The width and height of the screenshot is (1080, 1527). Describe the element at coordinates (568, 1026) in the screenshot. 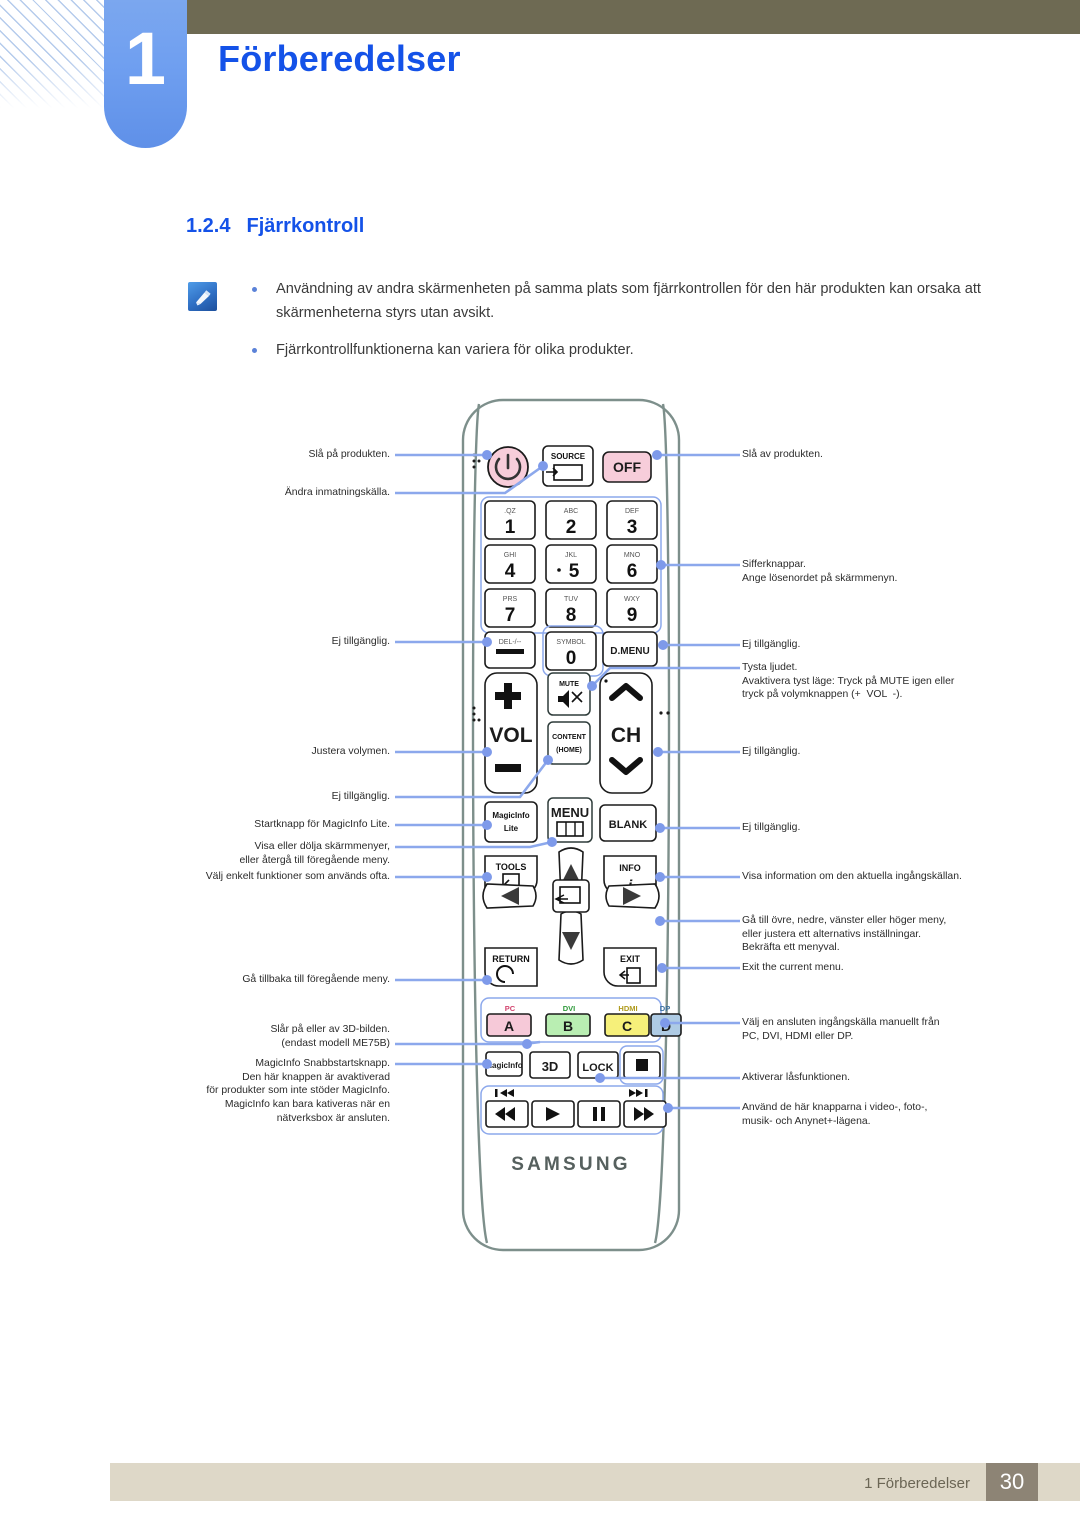

I see `svg-text: B` at that location.